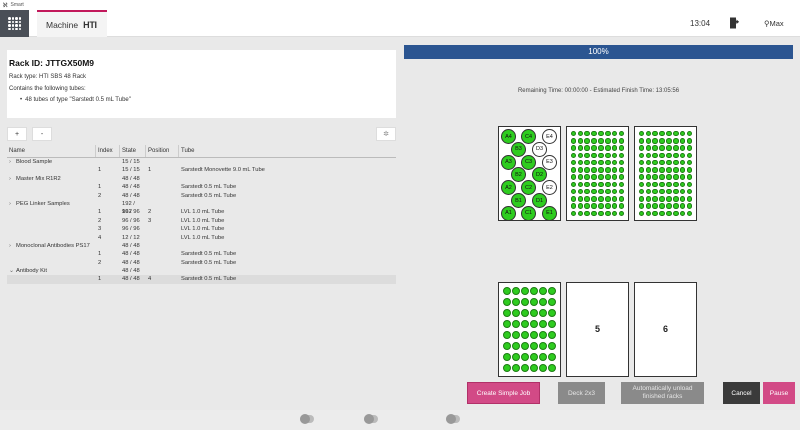  What do you see at coordinates (72, 23) in the screenshot?
I see `tab-machine: Machine HTI` at bounding box center [72, 23].